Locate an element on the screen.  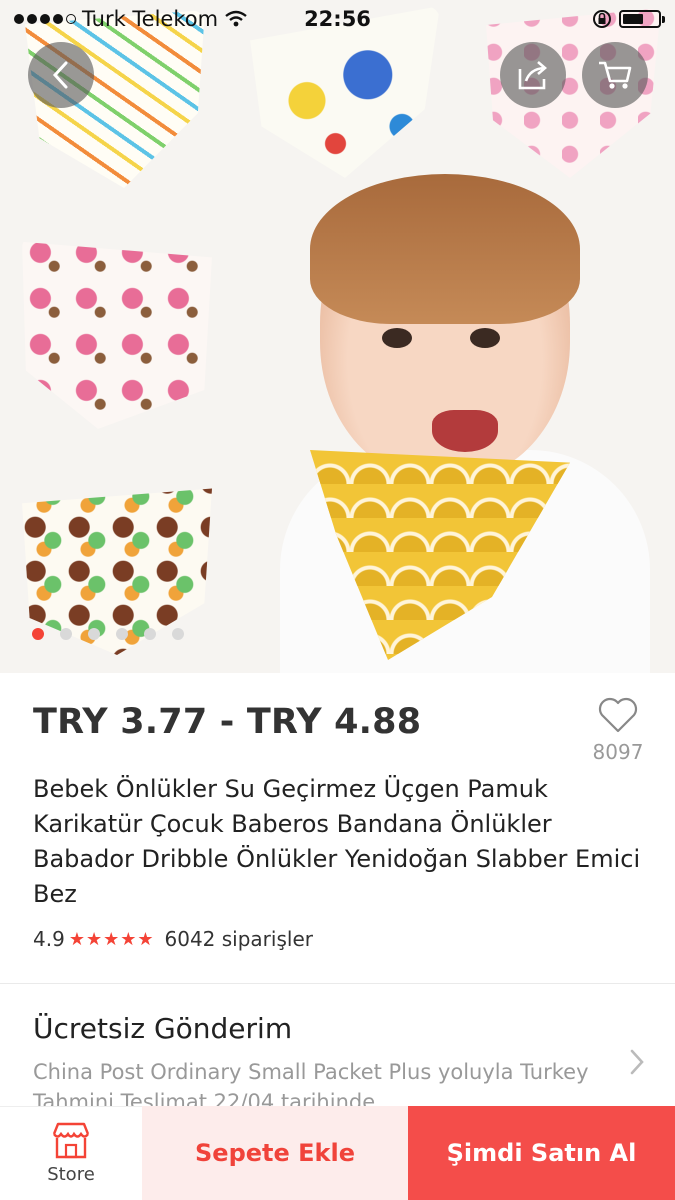
lock-icon is located at coordinates (602, 19).